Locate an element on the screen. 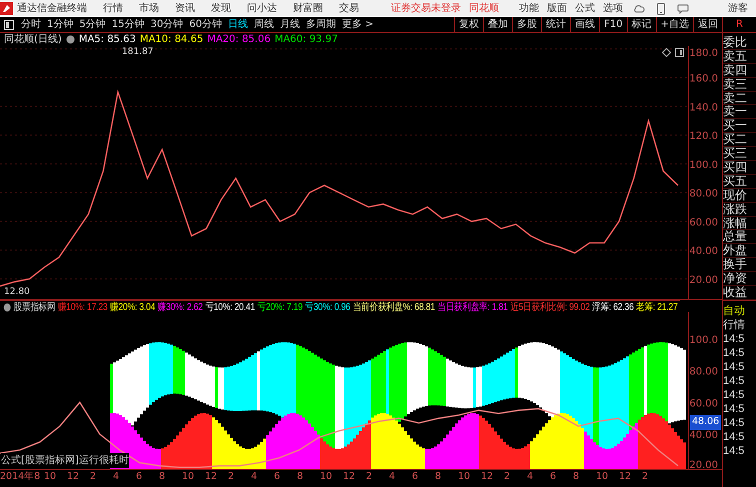 The width and height of the screenshot is (756, 487). period-tab: 15分钟 is located at coordinates (128, 24).